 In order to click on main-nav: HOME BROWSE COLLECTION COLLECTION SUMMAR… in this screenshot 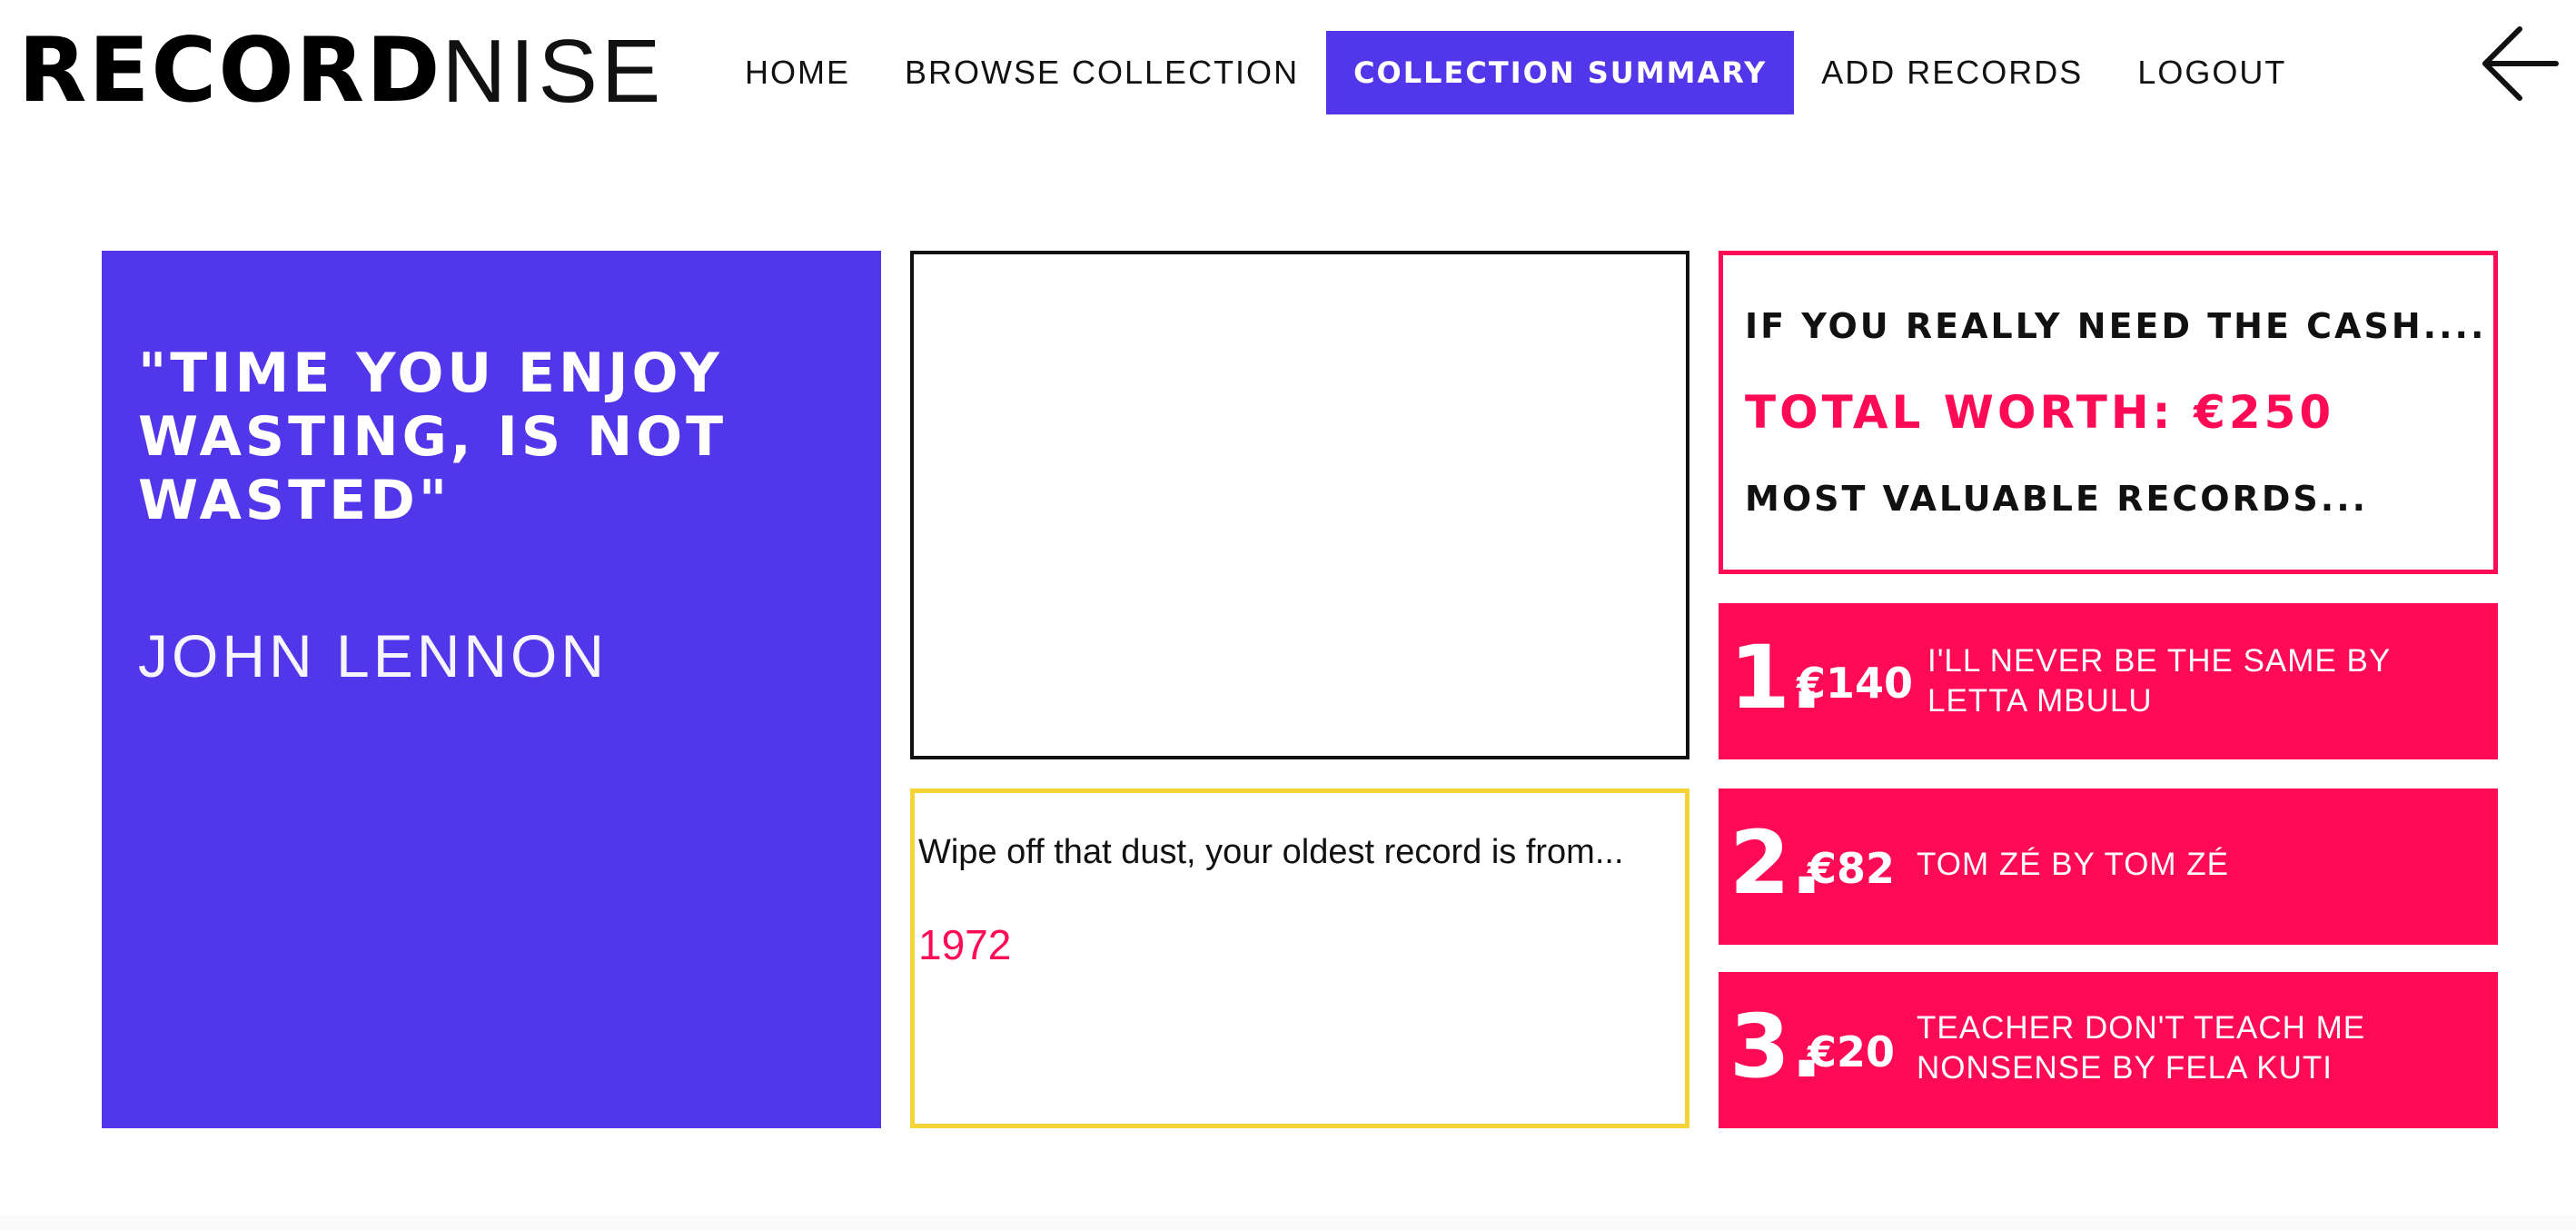, I will do `click(1515, 72)`.